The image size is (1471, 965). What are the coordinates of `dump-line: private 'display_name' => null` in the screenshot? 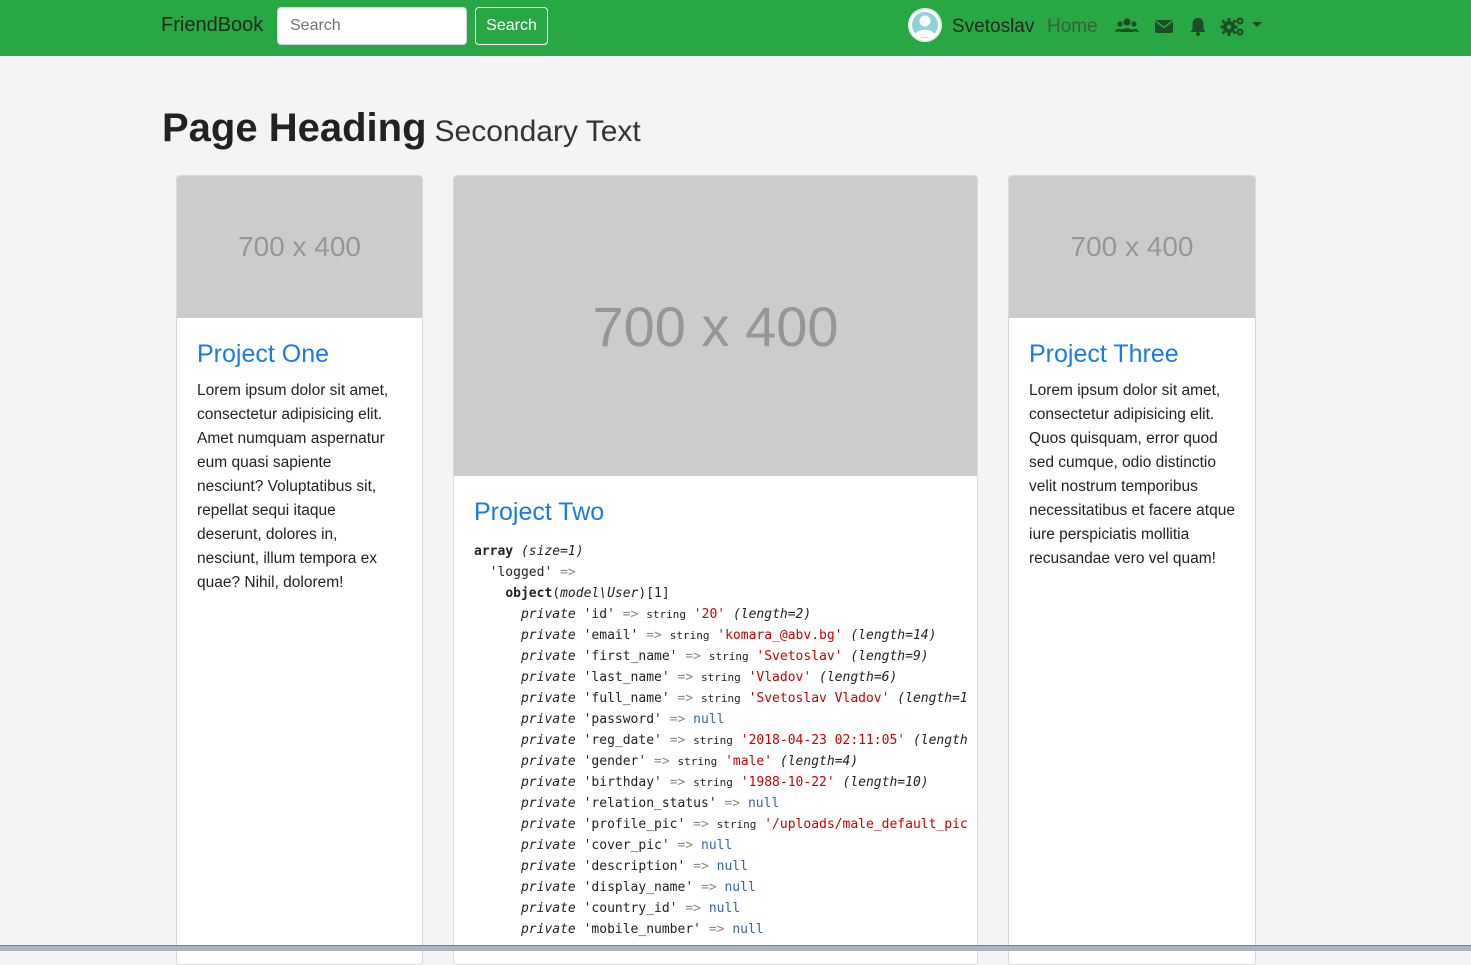 It's located at (638, 887).